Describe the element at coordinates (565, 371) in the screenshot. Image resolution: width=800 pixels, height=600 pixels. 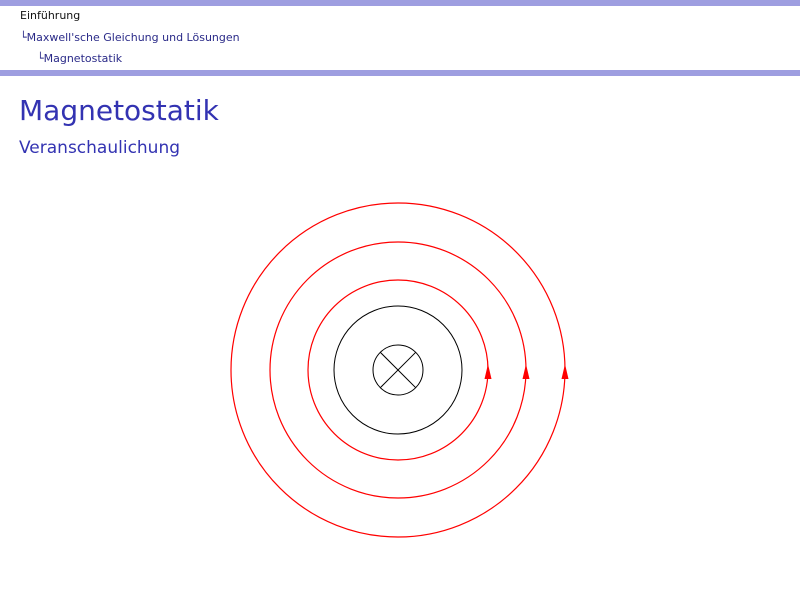
I see `field-arrow-outer-icon` at that location.